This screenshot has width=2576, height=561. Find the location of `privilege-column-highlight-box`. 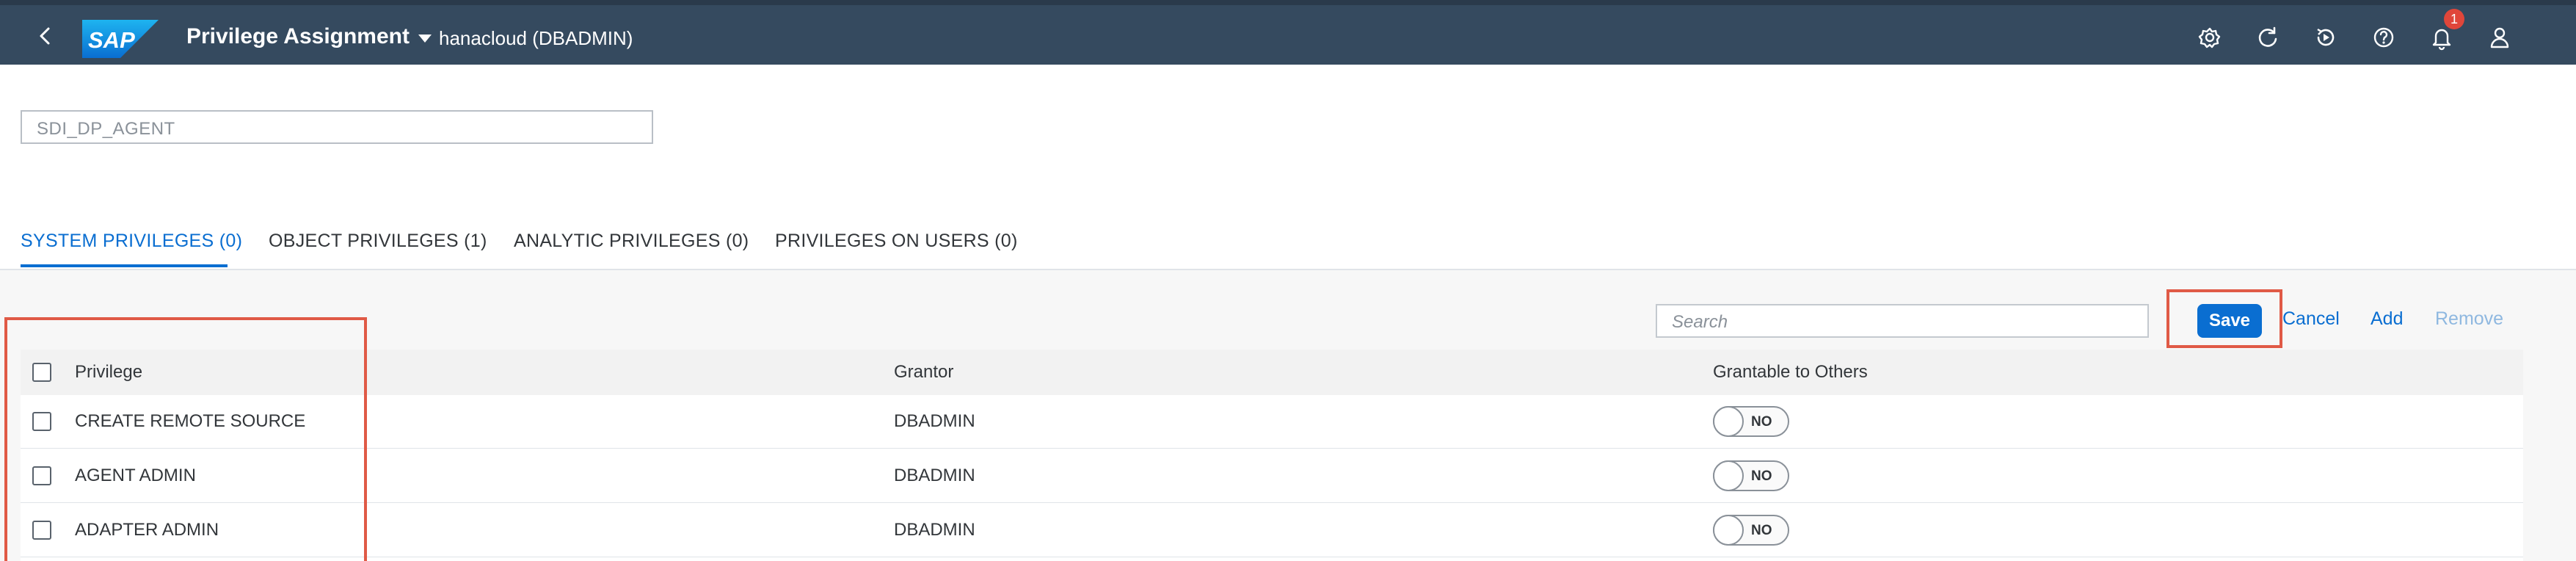

privilege-column-highlight-box is located at coordinates (185, 439).